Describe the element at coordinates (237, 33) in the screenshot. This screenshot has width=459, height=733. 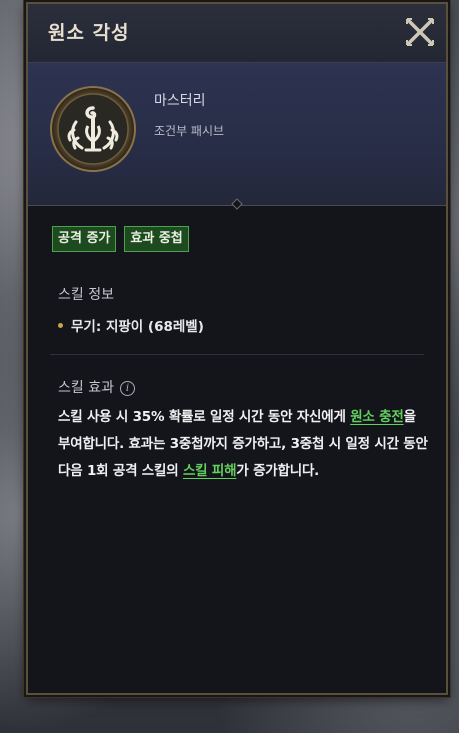
I see `tooltip-header: 원소 각성` at that location.